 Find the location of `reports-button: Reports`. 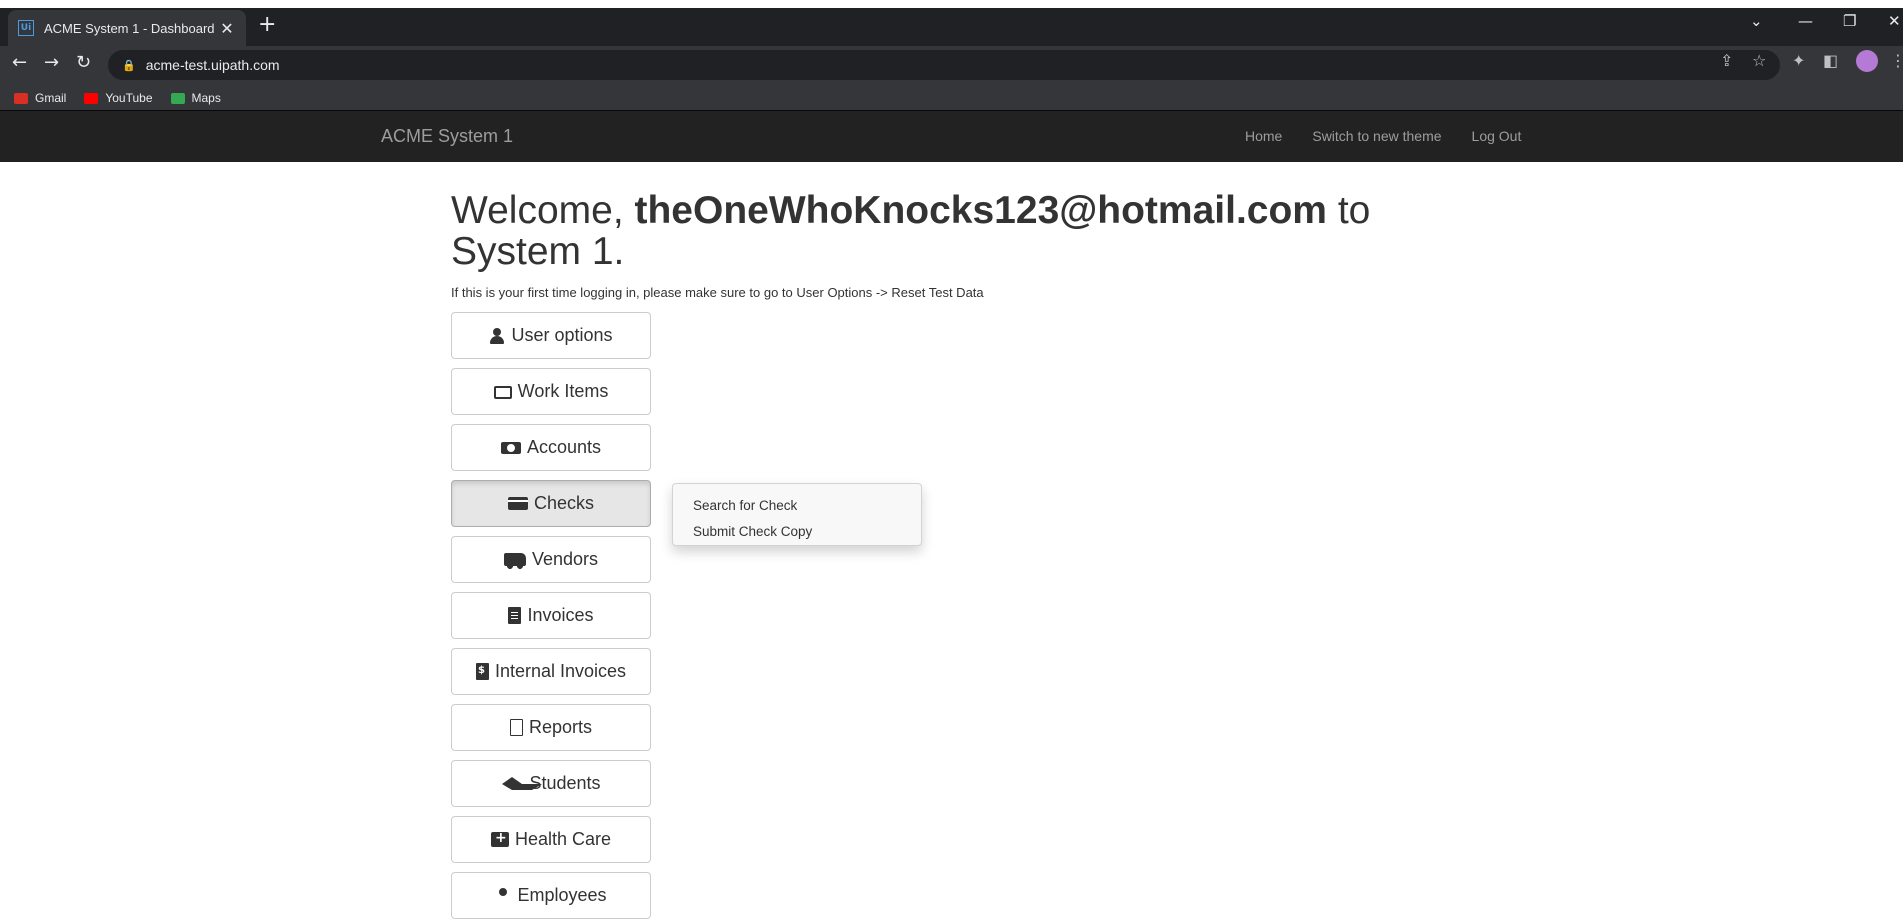

reports-button: Reports is located at coordinates (551, 727).